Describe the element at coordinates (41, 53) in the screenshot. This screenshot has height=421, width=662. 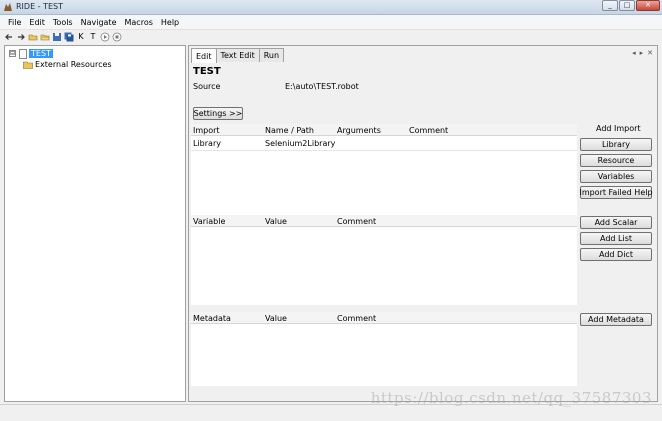
I see `tree-item-label: TEST` at that location.